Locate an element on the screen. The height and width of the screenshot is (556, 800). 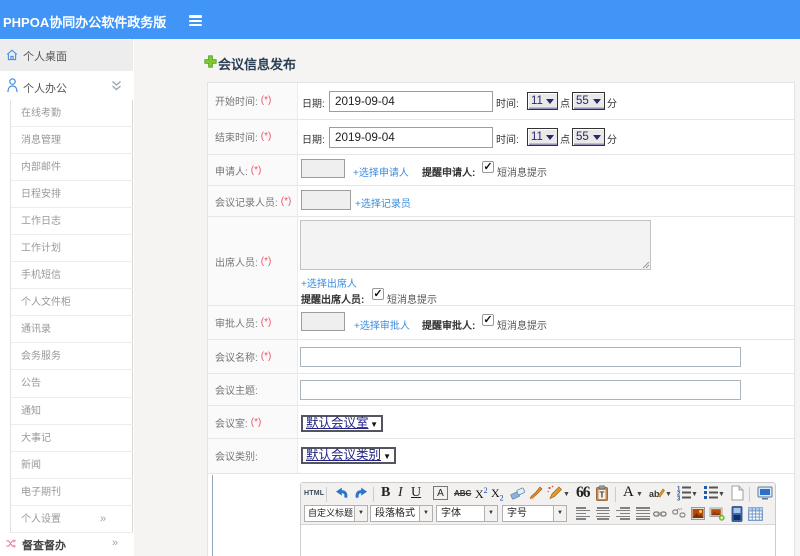
svg-text: T is located at coordinates (602, 495).